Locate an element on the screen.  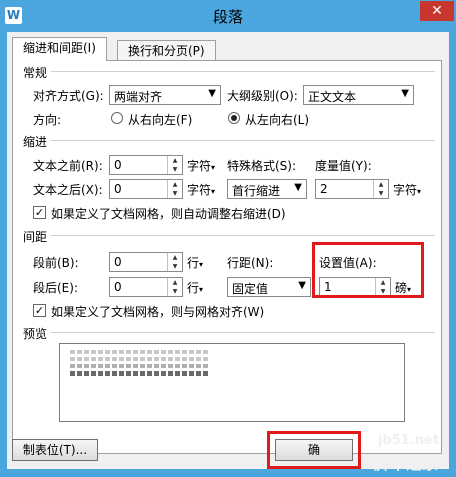
section-spacing-title: 间距 is located at coordinates (37, 236).